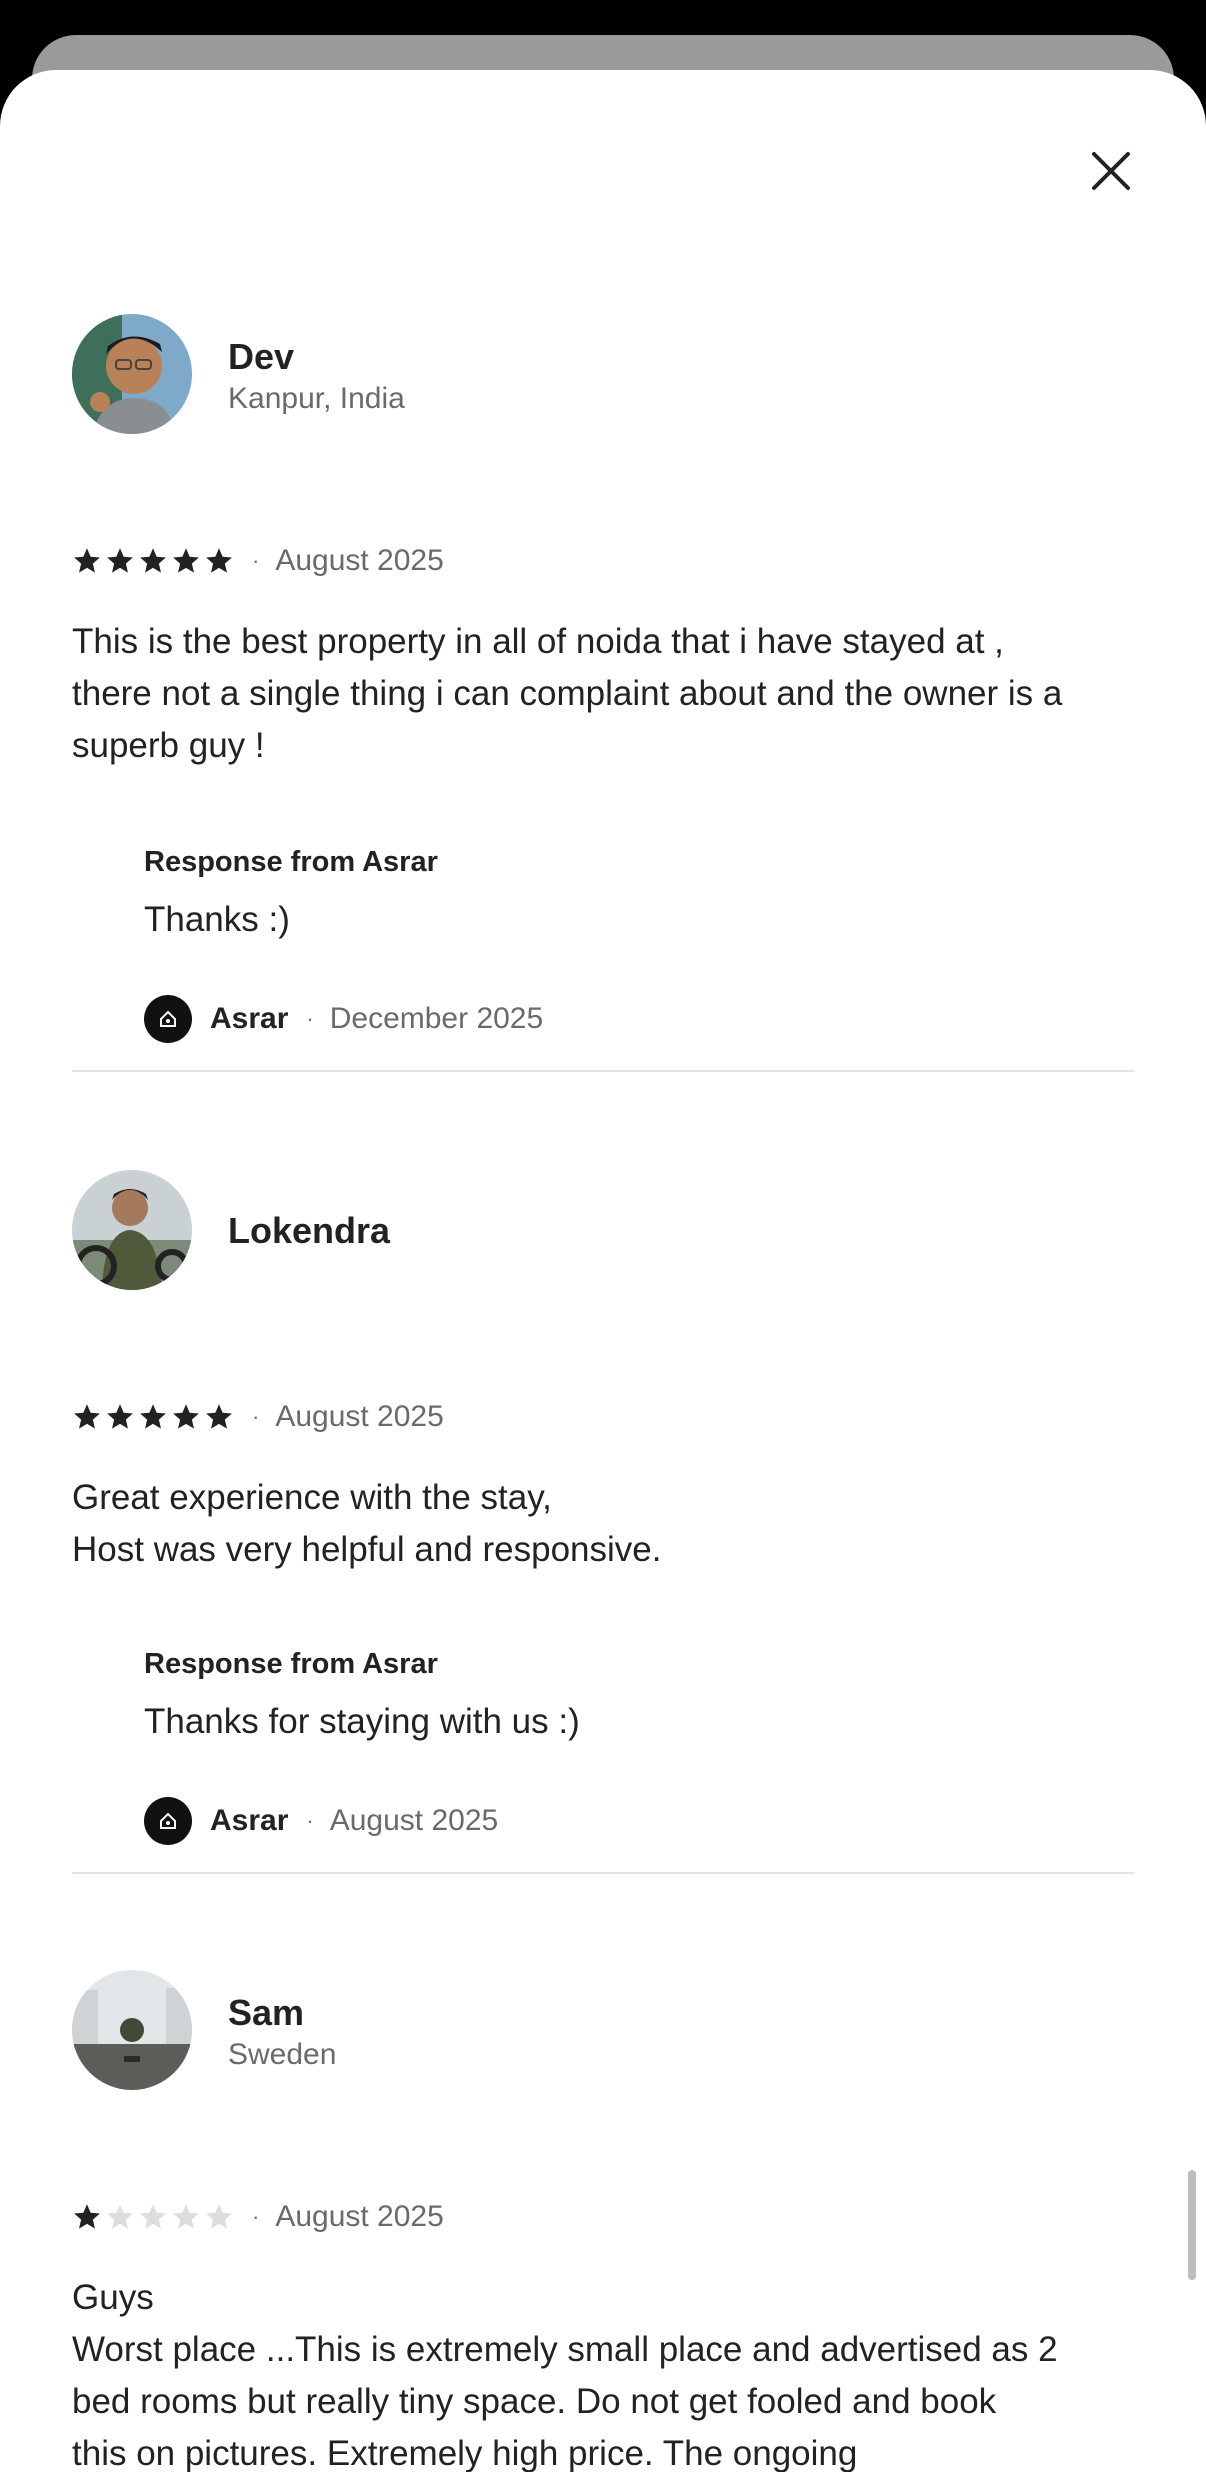 This screenshot has height=2472, width=1206. What do you see at coordinates (309, 1230) in the screenshot?
I see `reviewer-name: Lokendra` at bounding box center [309, 1230].